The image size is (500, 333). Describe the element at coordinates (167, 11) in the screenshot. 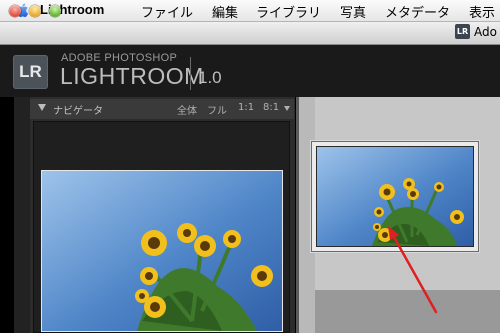

I see `menu-file: ファイル` at that location.